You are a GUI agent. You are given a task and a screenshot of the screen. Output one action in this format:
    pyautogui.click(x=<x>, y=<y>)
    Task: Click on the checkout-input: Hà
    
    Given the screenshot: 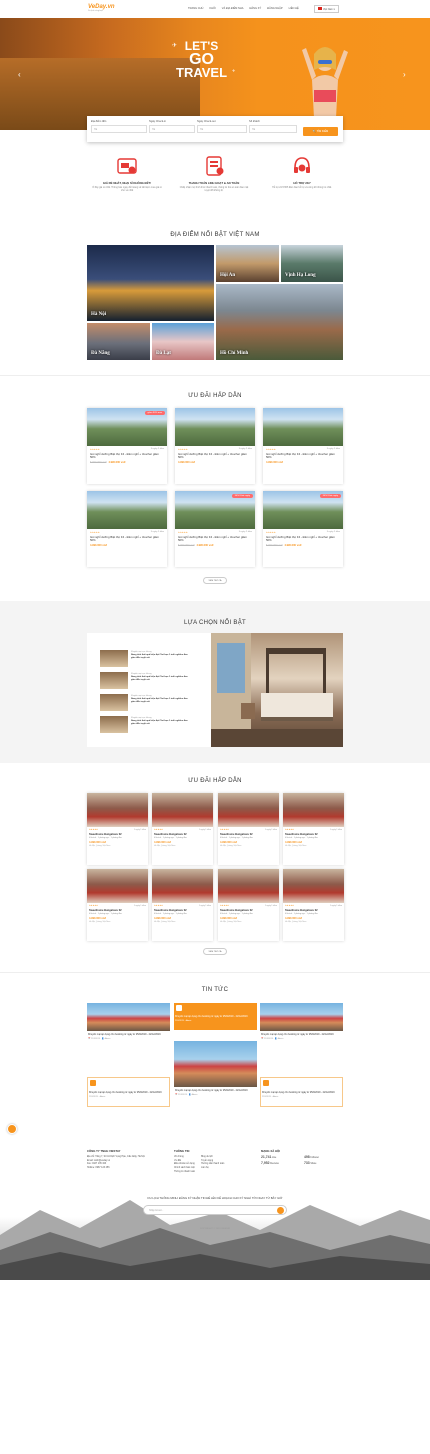 What is the action you would take?
    pyautogui.click(x=222, y=129)
    